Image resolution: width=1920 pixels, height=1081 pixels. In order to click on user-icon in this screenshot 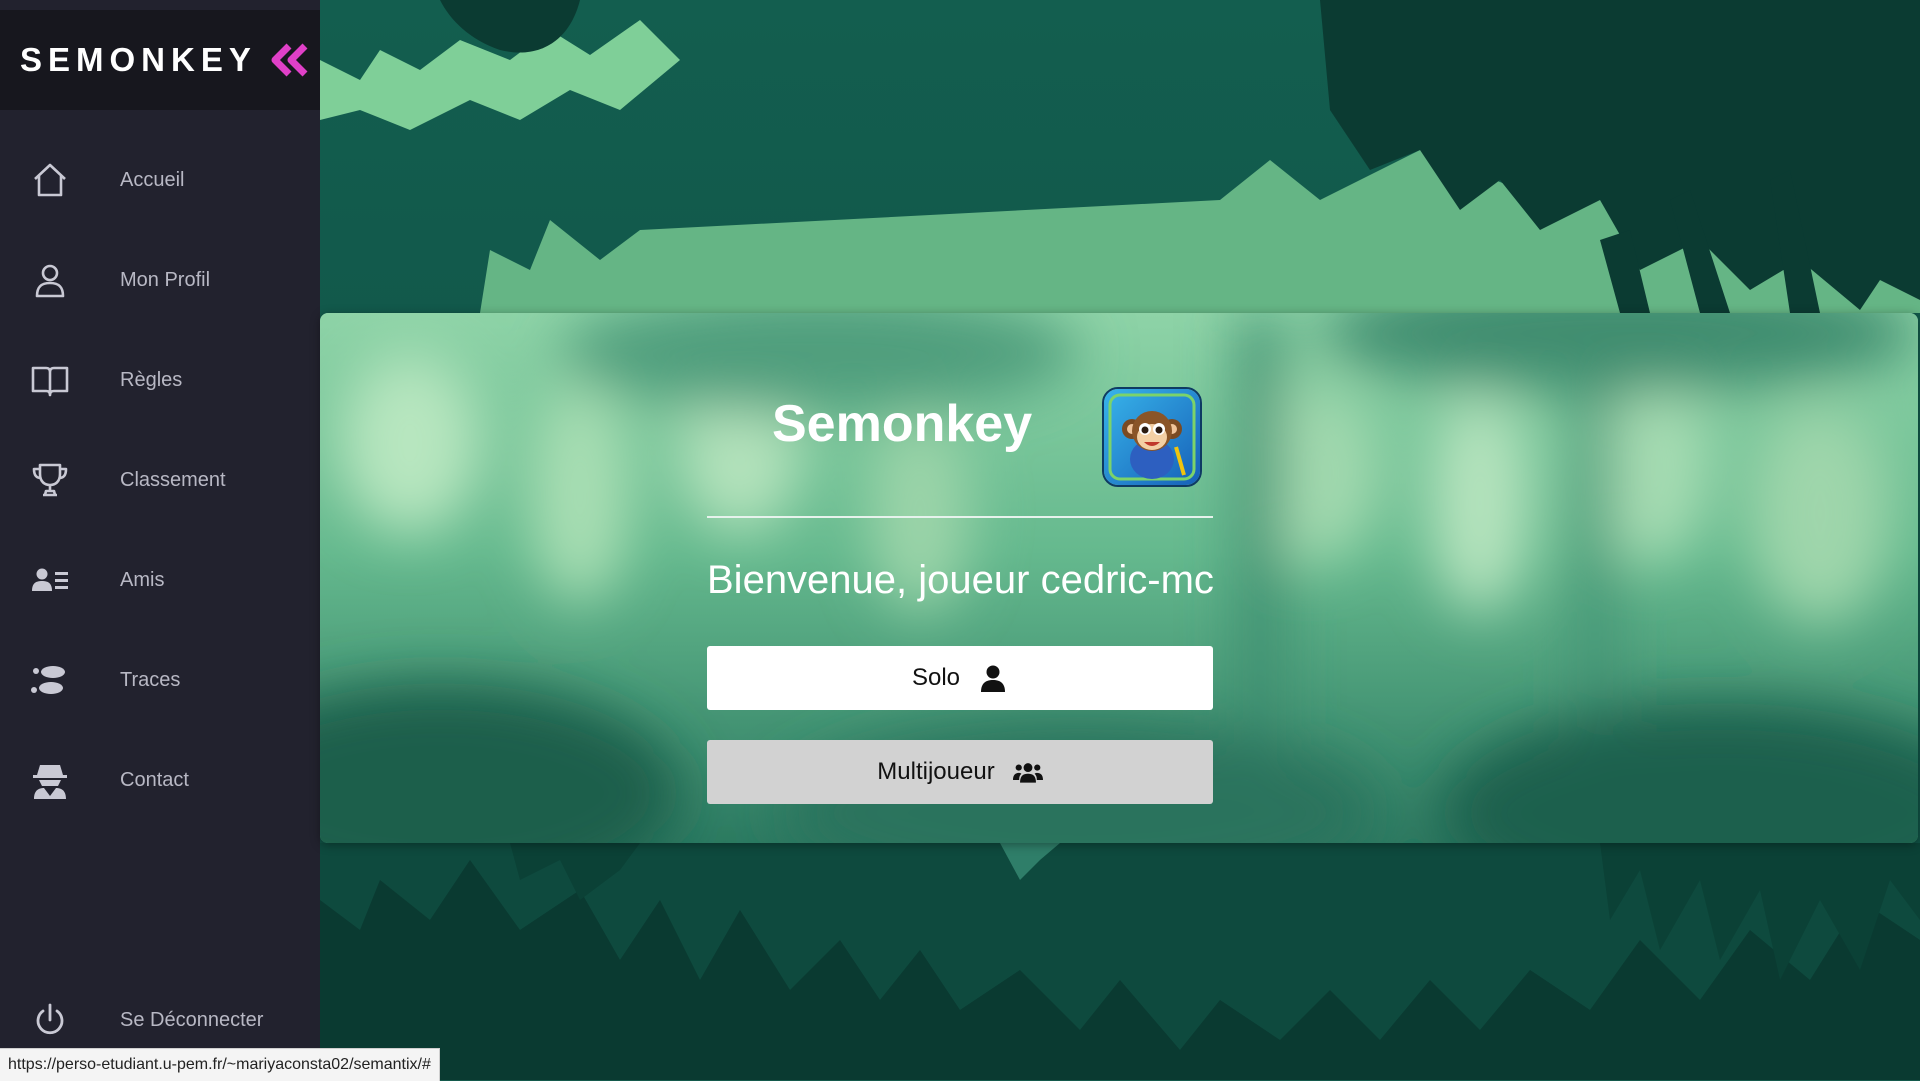, I will do `click(50, 280)`.